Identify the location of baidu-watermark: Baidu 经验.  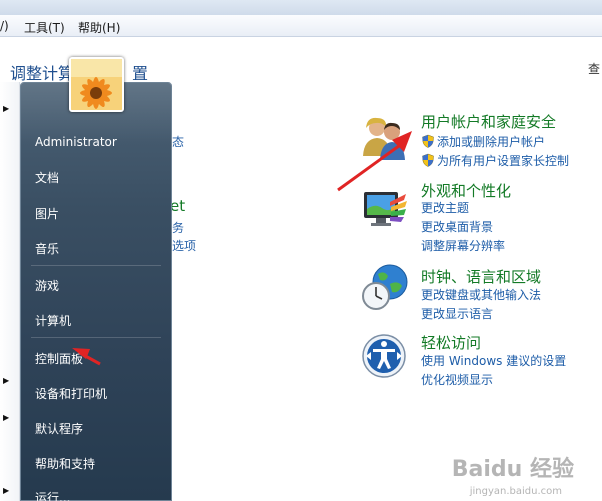
(512, 469).